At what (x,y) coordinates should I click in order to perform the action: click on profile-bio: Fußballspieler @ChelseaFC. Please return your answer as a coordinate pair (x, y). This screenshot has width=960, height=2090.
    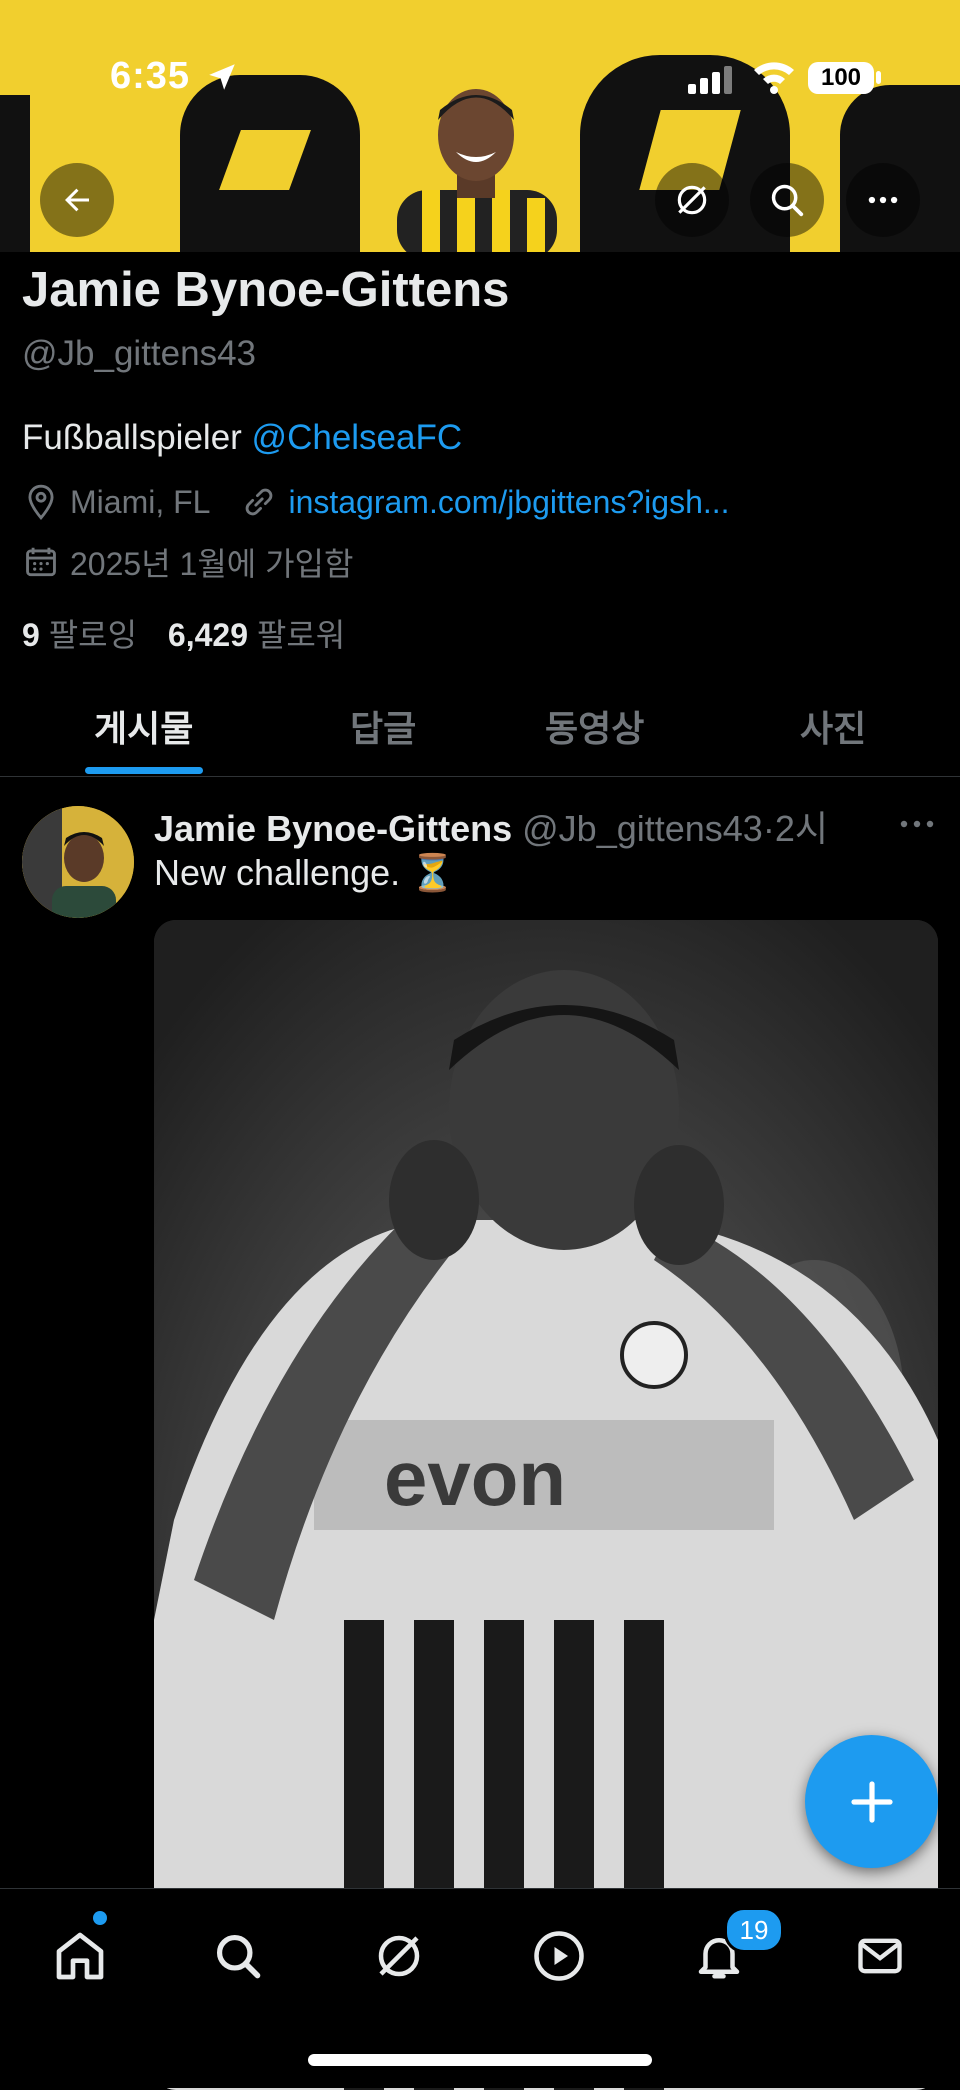
    Looking at the image, I should click on (242, 438).